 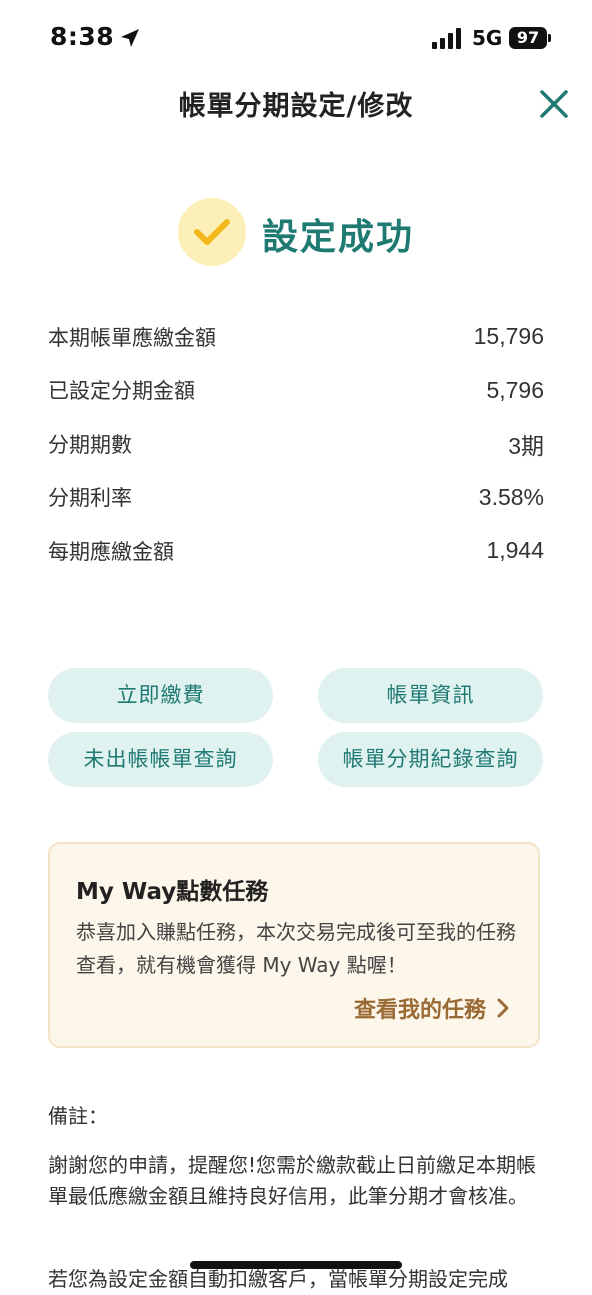 What do you see at coordinates (528, 38) in the screenshot?
I see `battery-icon: 97` at bounding box center [528, 38].